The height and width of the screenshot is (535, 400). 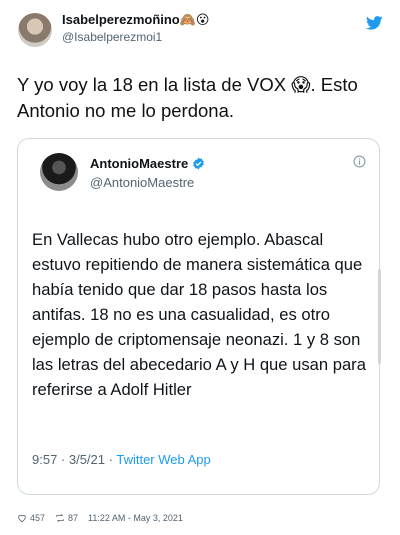 I want to click on quoted-meta: 9:57 · 3/5/21 · Twitter Web App, so click(x=121, y=459).